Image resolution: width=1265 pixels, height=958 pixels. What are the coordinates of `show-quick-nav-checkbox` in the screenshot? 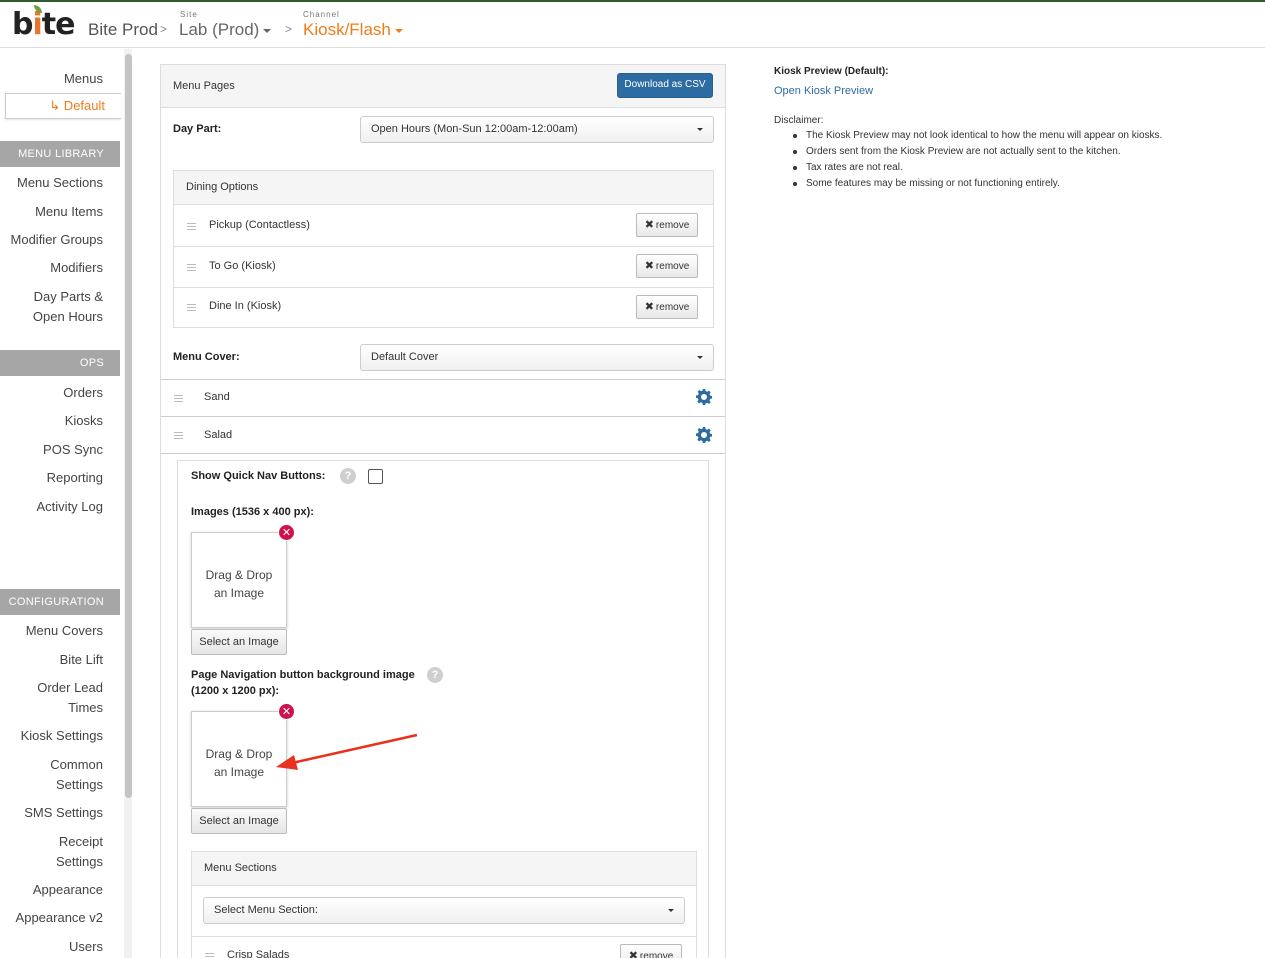 It's located at (375, 476).